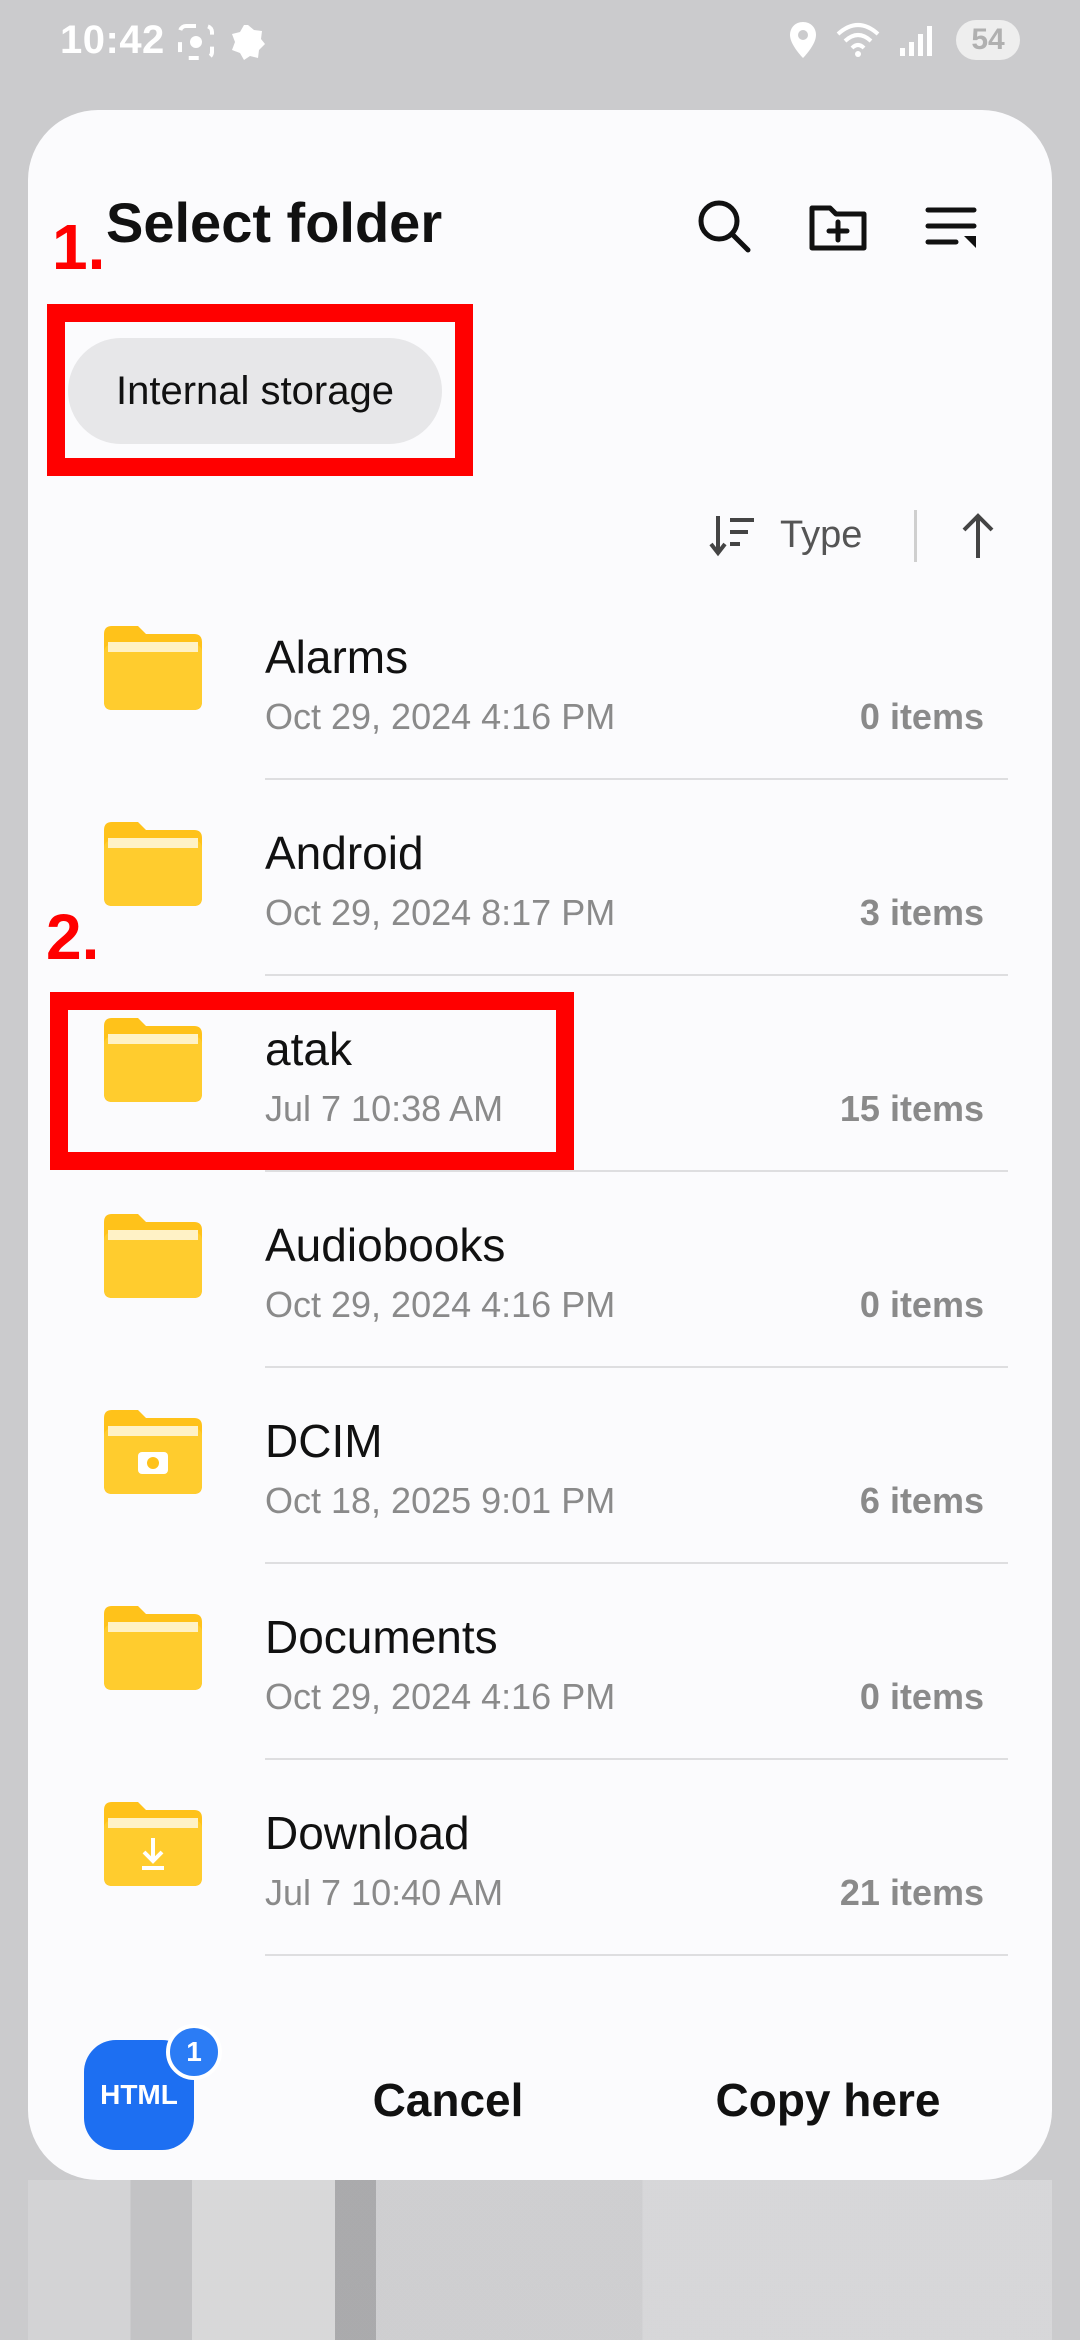 The width and height of the screenshot is (1080, 2340). I want to click on folder-row-audiobooks: Audiobooks Oct 29, 2024 4:16 PM 0 items, so click(540, 1270).